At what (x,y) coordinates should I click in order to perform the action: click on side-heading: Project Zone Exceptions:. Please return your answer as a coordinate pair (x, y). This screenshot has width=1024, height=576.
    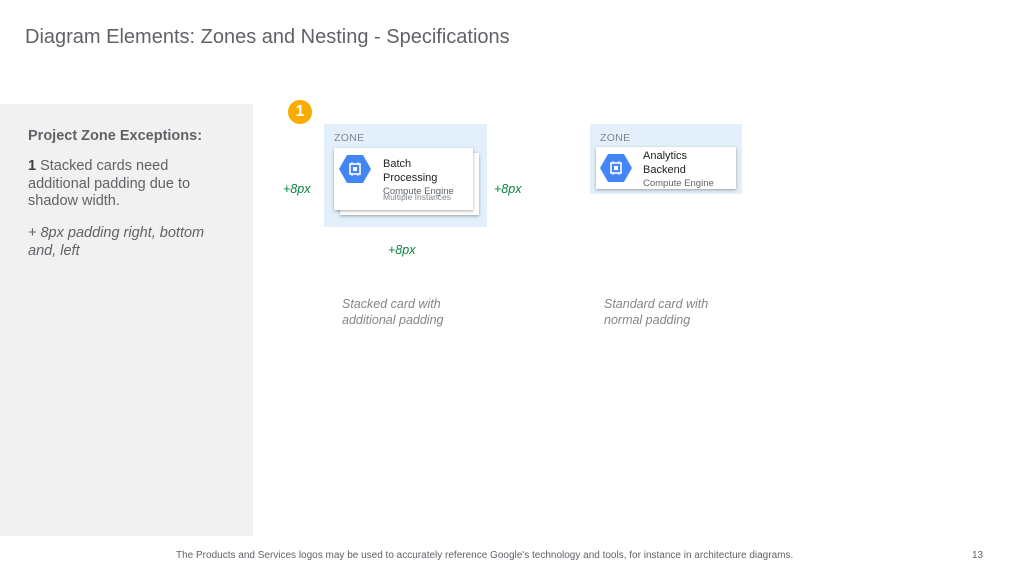
    Looking at the image, I should click on (115, 136).